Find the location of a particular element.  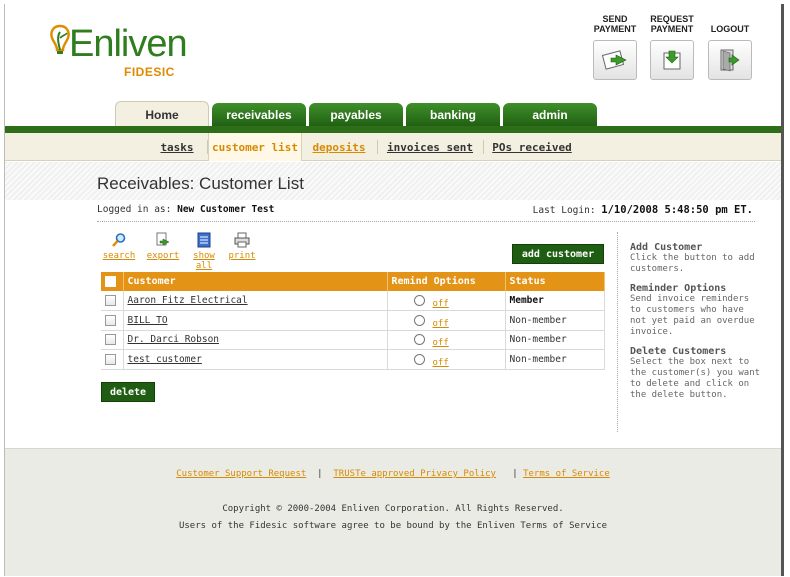

tab-home: Home is located at coordinates (162, 114).